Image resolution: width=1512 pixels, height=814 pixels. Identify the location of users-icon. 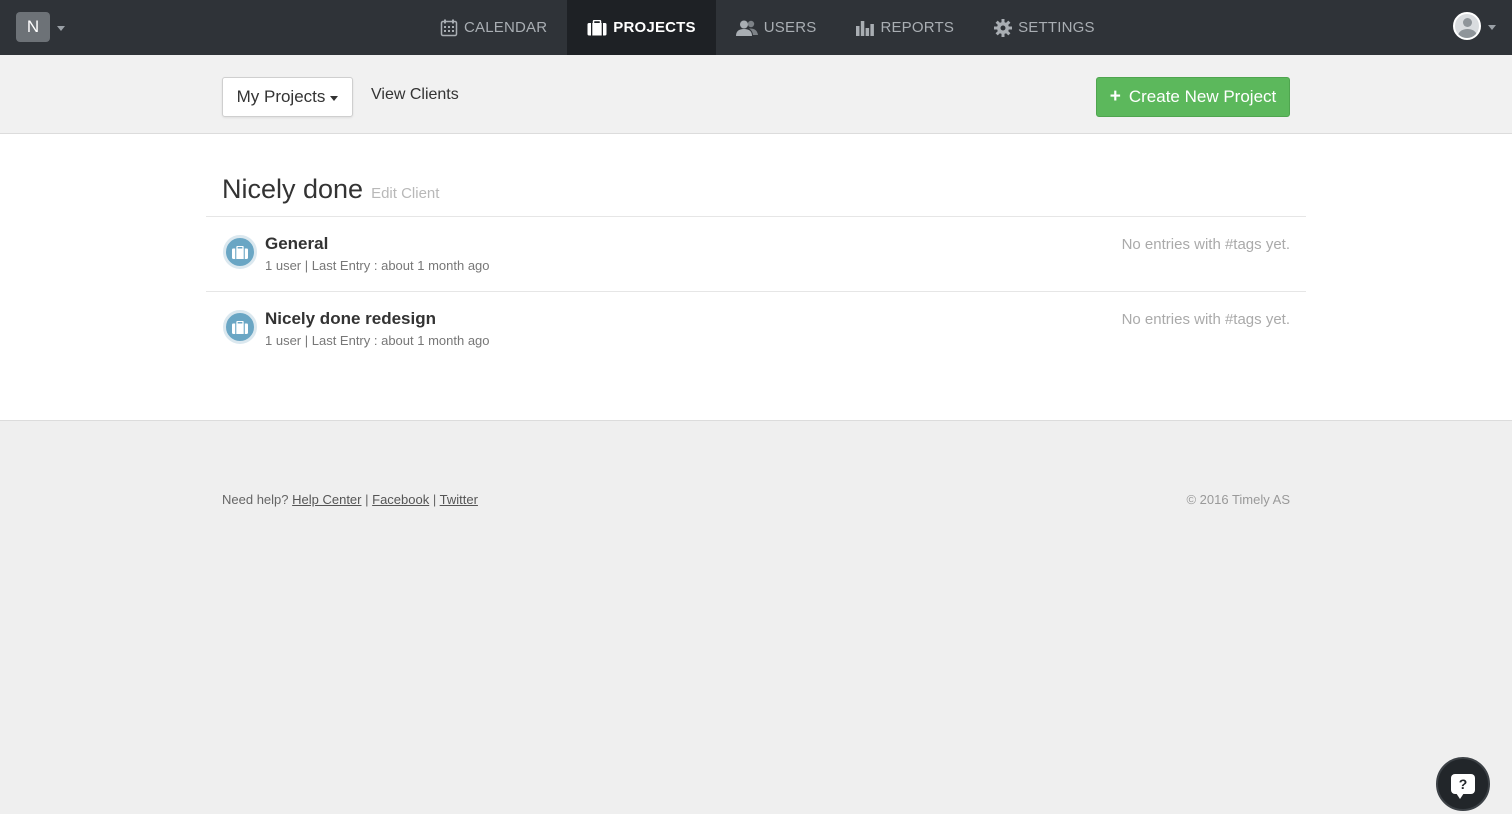
(746, 28).